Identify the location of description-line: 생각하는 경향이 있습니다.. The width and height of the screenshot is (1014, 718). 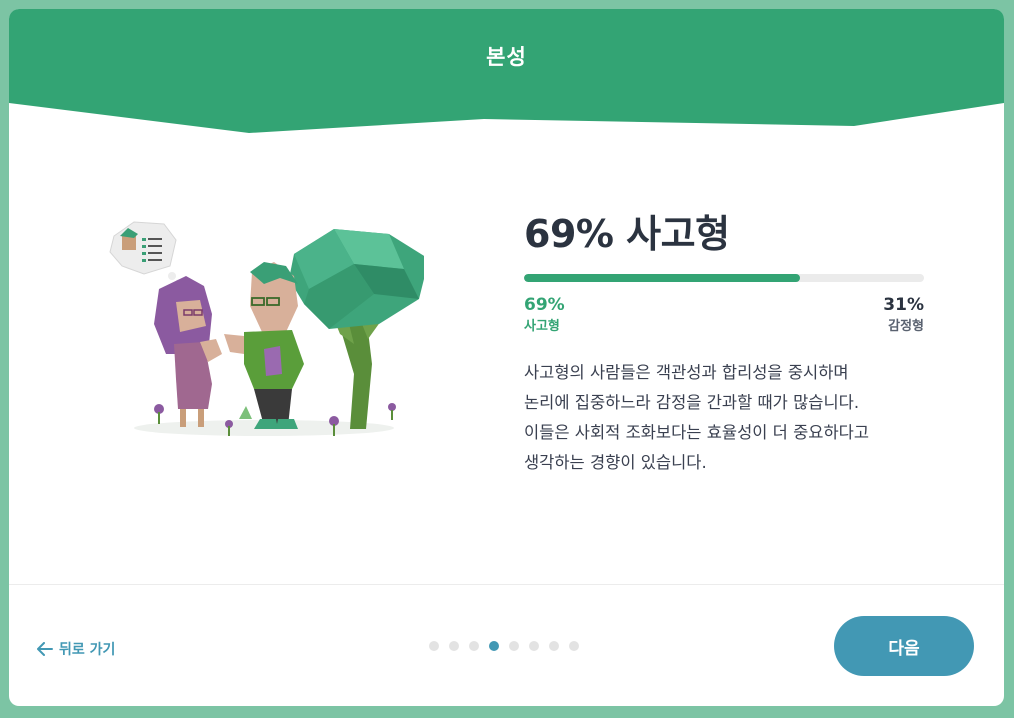
(615, 462).